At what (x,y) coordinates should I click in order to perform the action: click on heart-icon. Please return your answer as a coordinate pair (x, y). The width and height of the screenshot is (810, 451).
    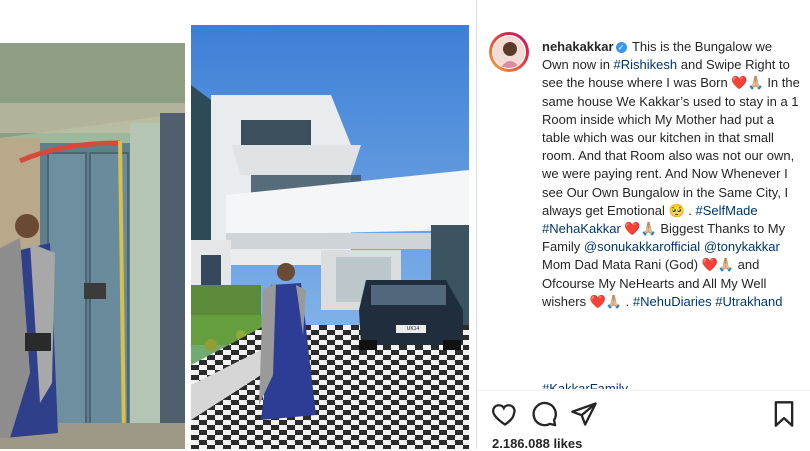
    Looking at the image, I should click on (506, 415).